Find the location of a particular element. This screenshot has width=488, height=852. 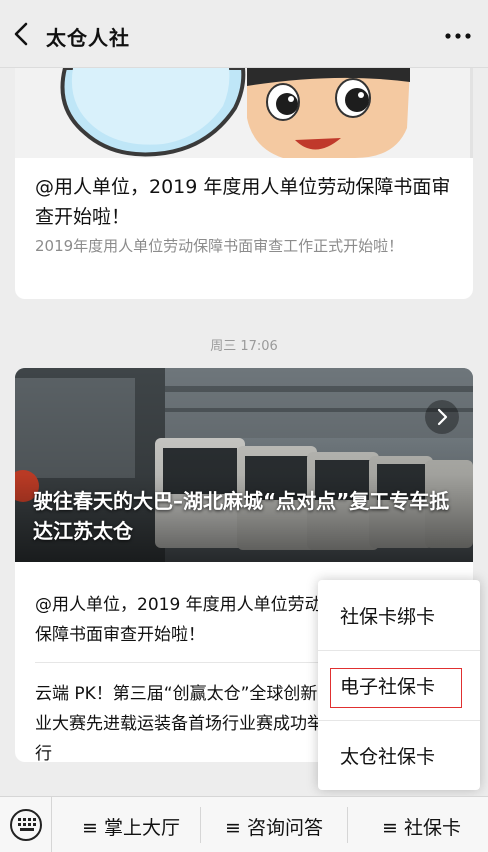

headline-caption: 驶往春天的大巴–湖北麻城“点对点”复工专车抵达江苏太仓 is located at coordinates (241, 516).